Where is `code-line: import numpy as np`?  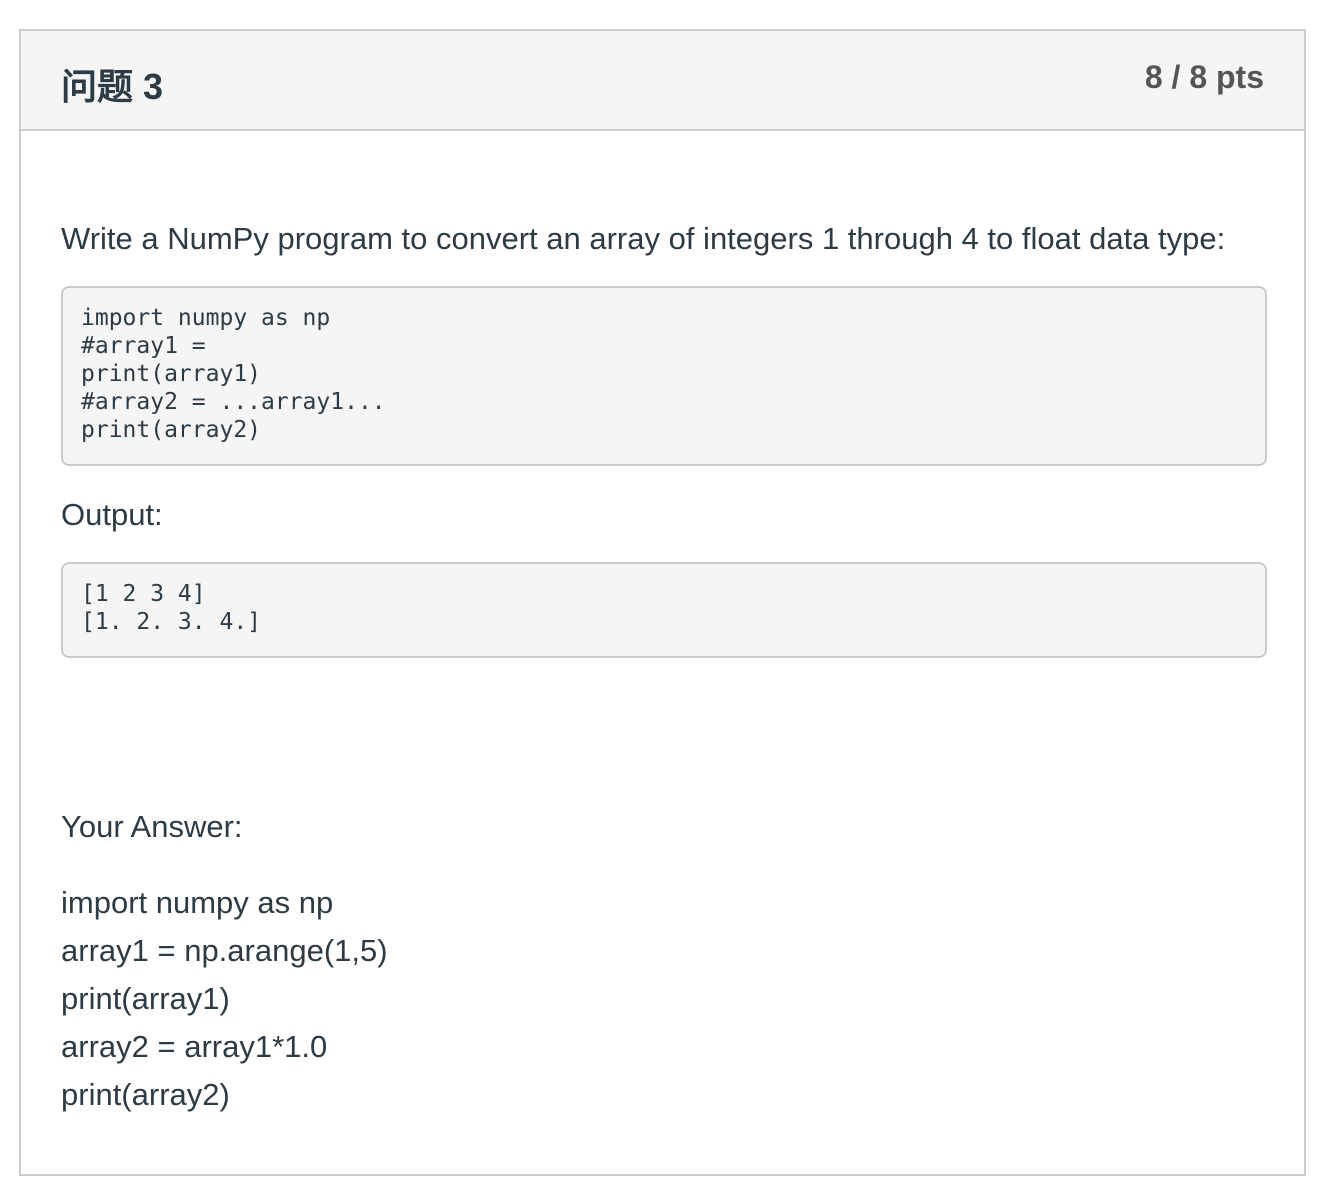 code-line: import numpy as np is located at coordinates (206, 318).